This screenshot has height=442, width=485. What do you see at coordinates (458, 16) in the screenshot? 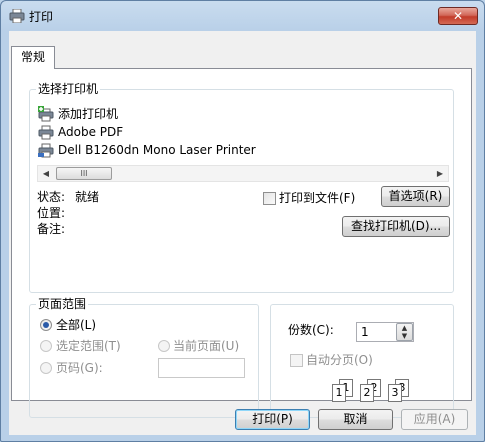
I see `close-button: ✕` at bounding box center [458, 16].